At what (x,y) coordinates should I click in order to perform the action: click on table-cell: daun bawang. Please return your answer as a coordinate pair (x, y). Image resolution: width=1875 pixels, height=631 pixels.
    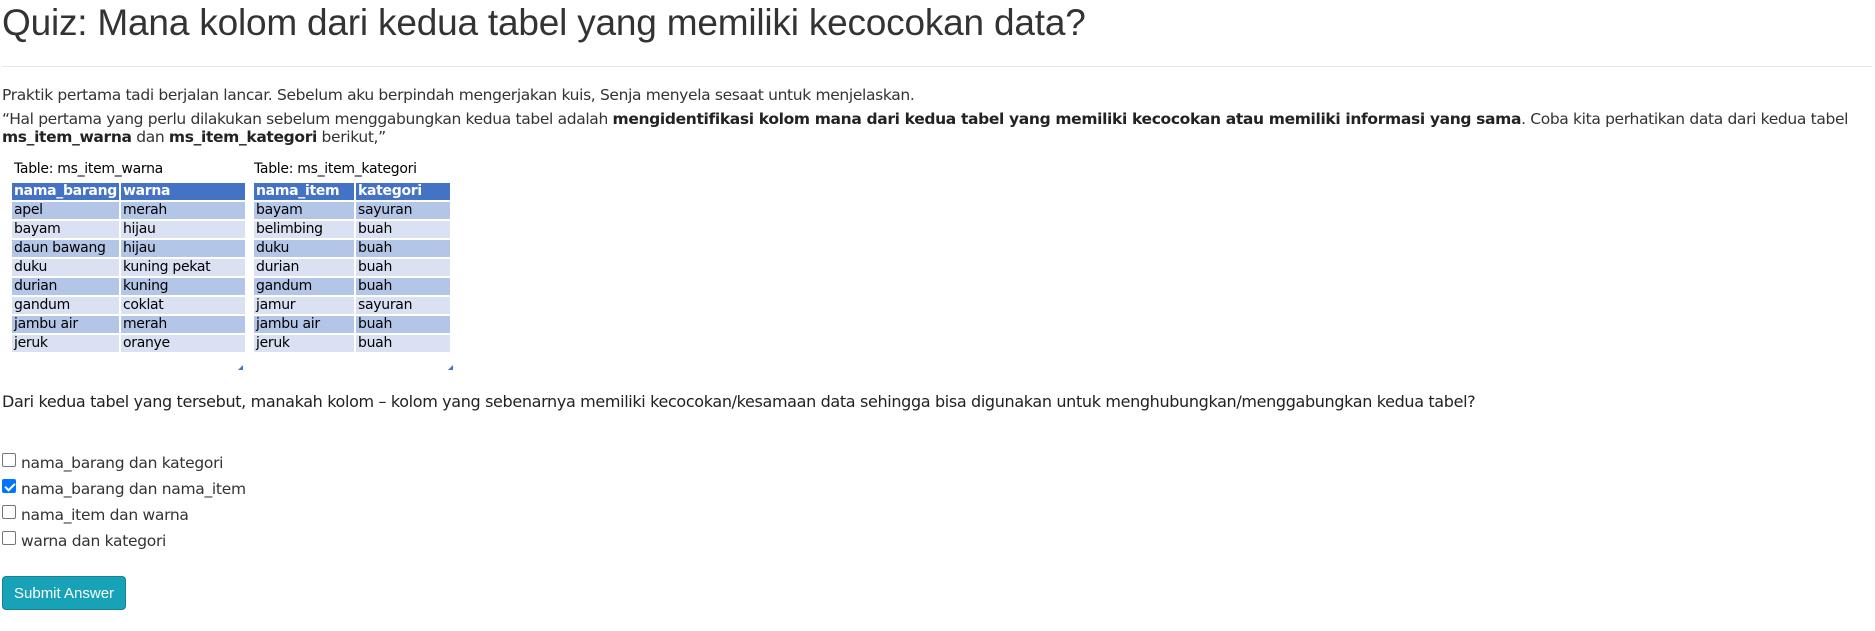
    Looking at the image, I should click on (65, 248).